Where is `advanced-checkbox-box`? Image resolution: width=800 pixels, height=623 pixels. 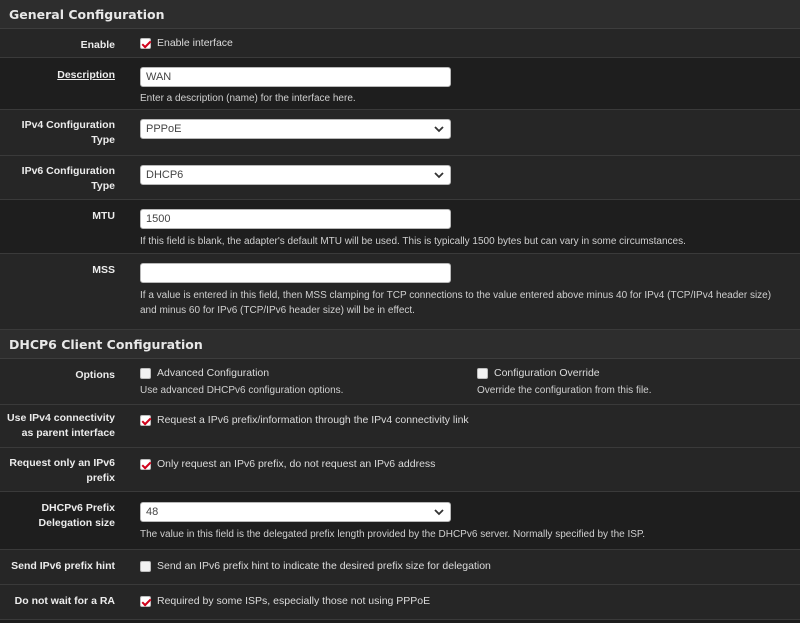
advanced-checkbox-box is located at coordinates (145, 373).